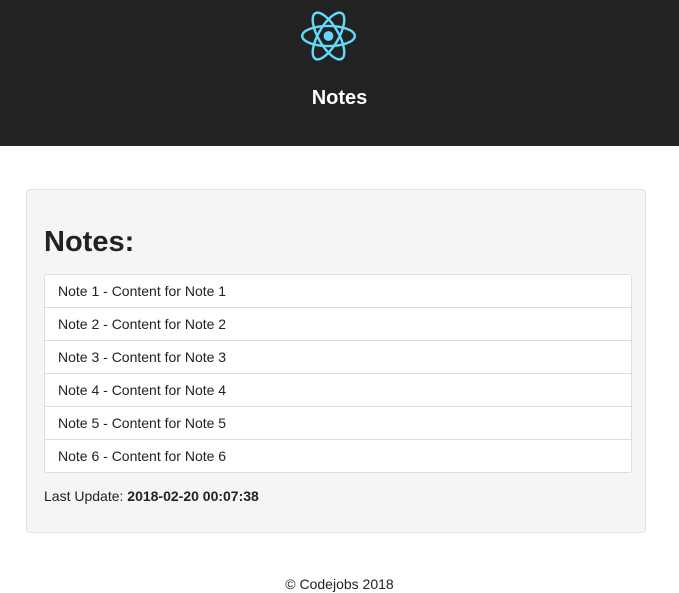  Describe the element at coordinates (338, 455) in the screenshot. I see `note-list-item: Note 6 - Content for Note 6` at that location.